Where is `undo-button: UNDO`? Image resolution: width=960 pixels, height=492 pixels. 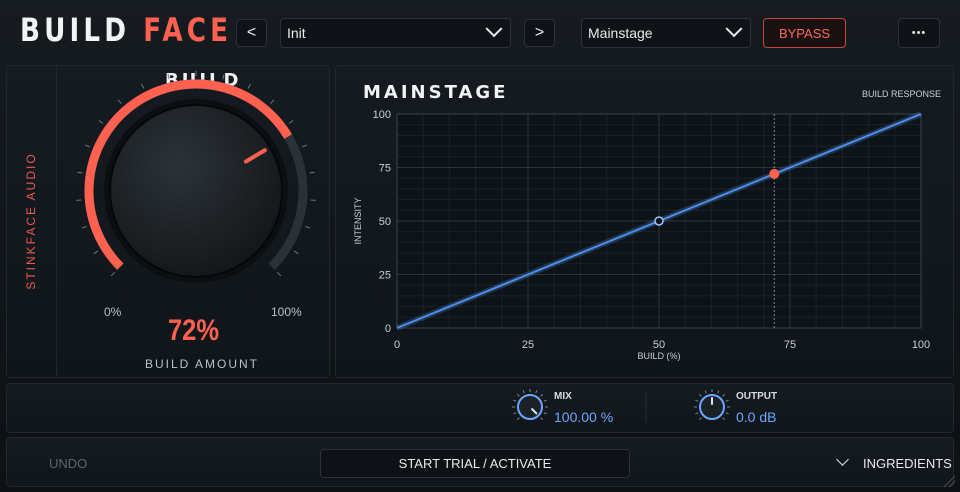
undo-button: UNDO is located at coordinates (68, 463).